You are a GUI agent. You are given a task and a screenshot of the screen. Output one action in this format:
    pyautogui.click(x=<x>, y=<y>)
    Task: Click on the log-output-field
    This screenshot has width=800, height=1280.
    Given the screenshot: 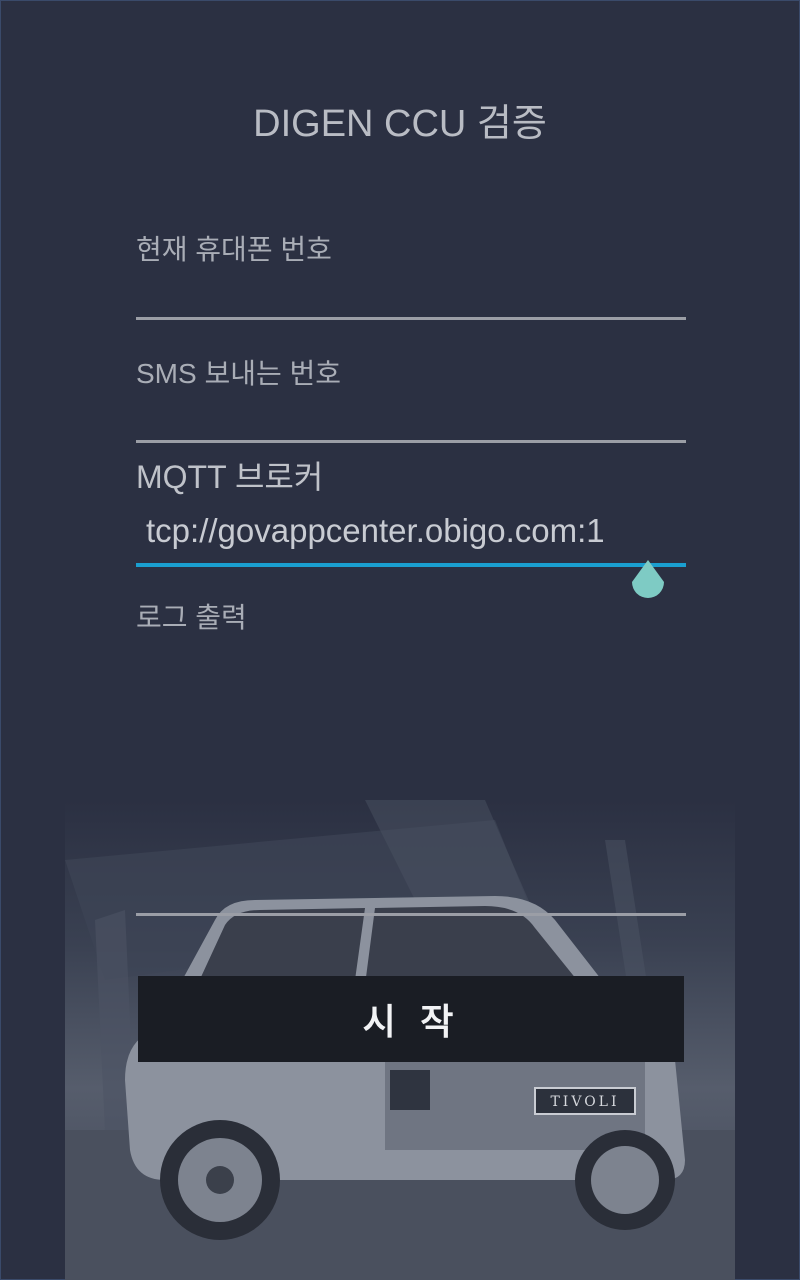 What is the action you would take?
    pyautogui.click(x=416, y=770)
    